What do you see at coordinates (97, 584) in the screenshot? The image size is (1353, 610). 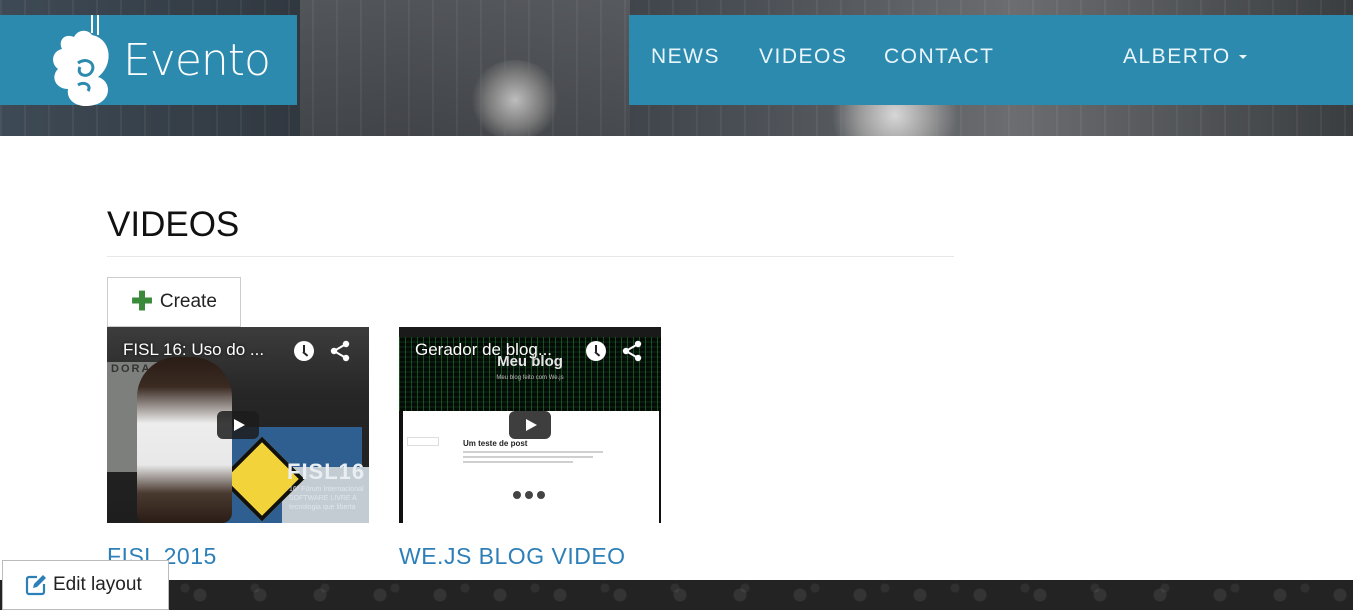 I see `edit-layout-label: Edit layout` at bounding box center [97, 584].